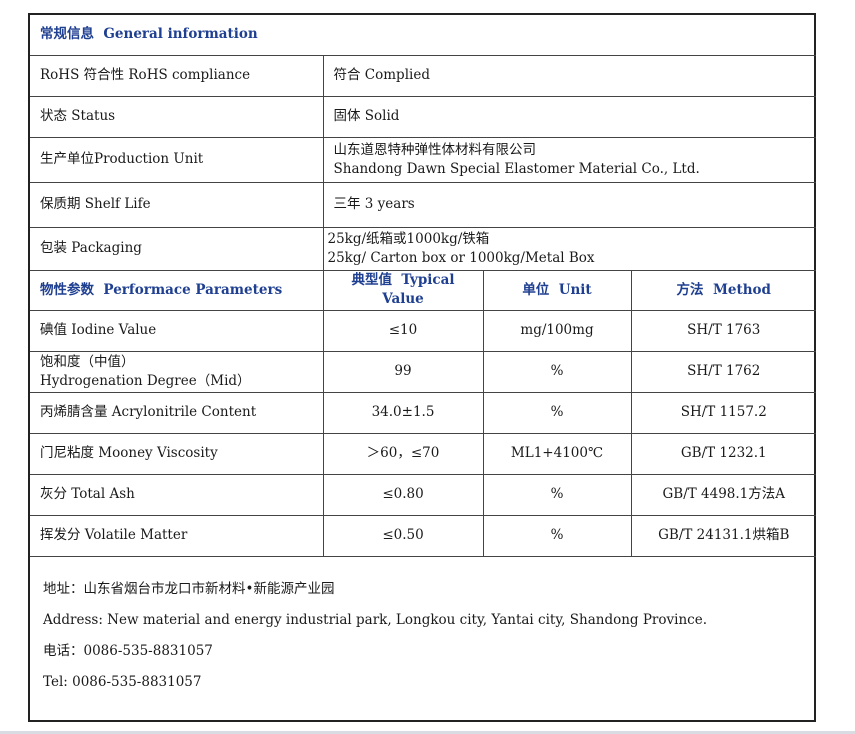 This screenshot has width=855, height=734. I want to click on typical-header-en: Typical Value, so click(418, 289).